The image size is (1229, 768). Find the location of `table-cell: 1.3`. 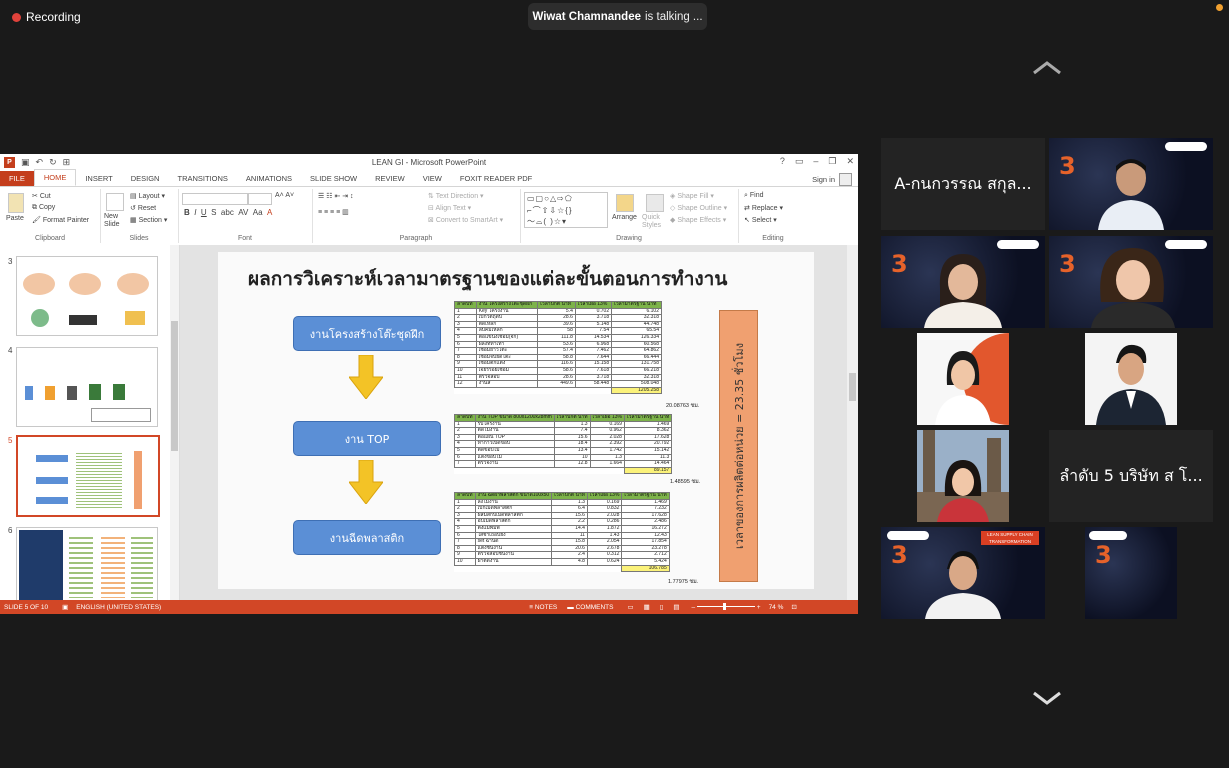

table-cell: 1.3 is located at coordinates (569, 502).